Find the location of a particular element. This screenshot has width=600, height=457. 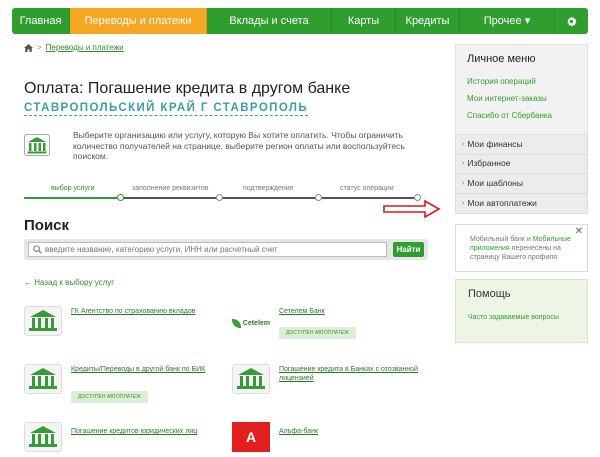

step-label-1: выбор услуги is located at coordinates (73, 188).